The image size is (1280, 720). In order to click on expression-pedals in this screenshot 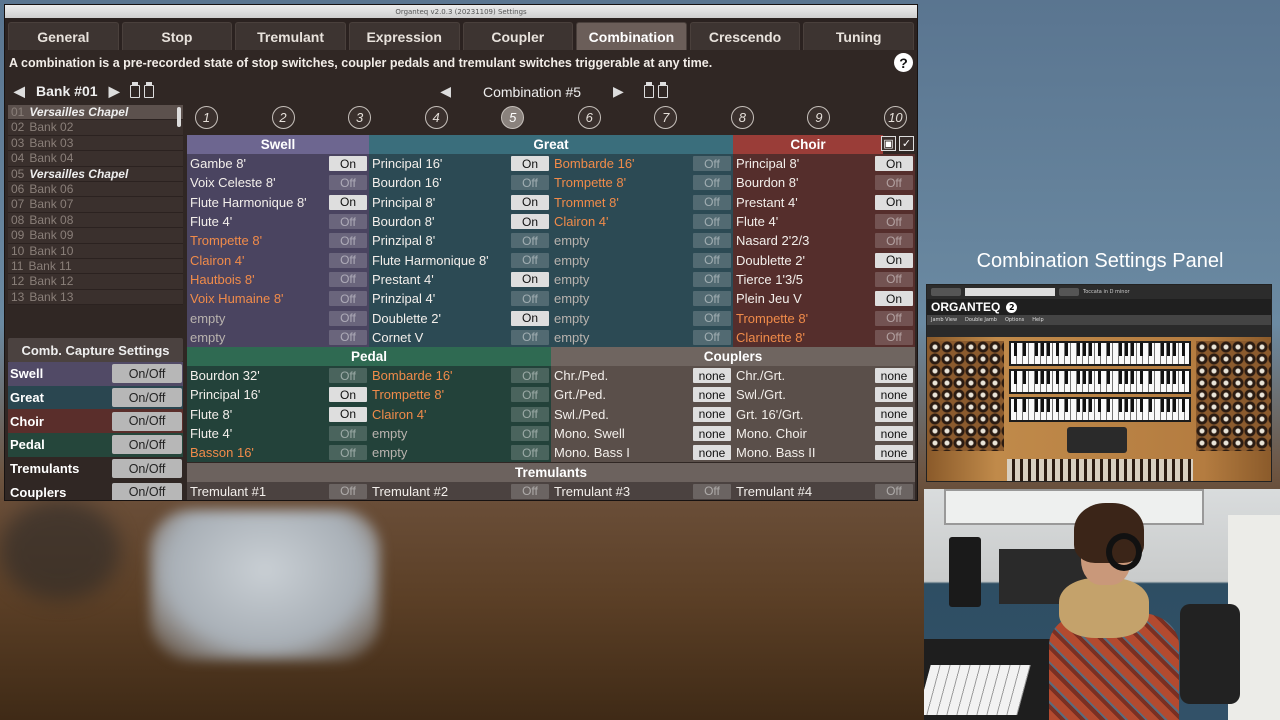, I will do `click(1097, 440)`.